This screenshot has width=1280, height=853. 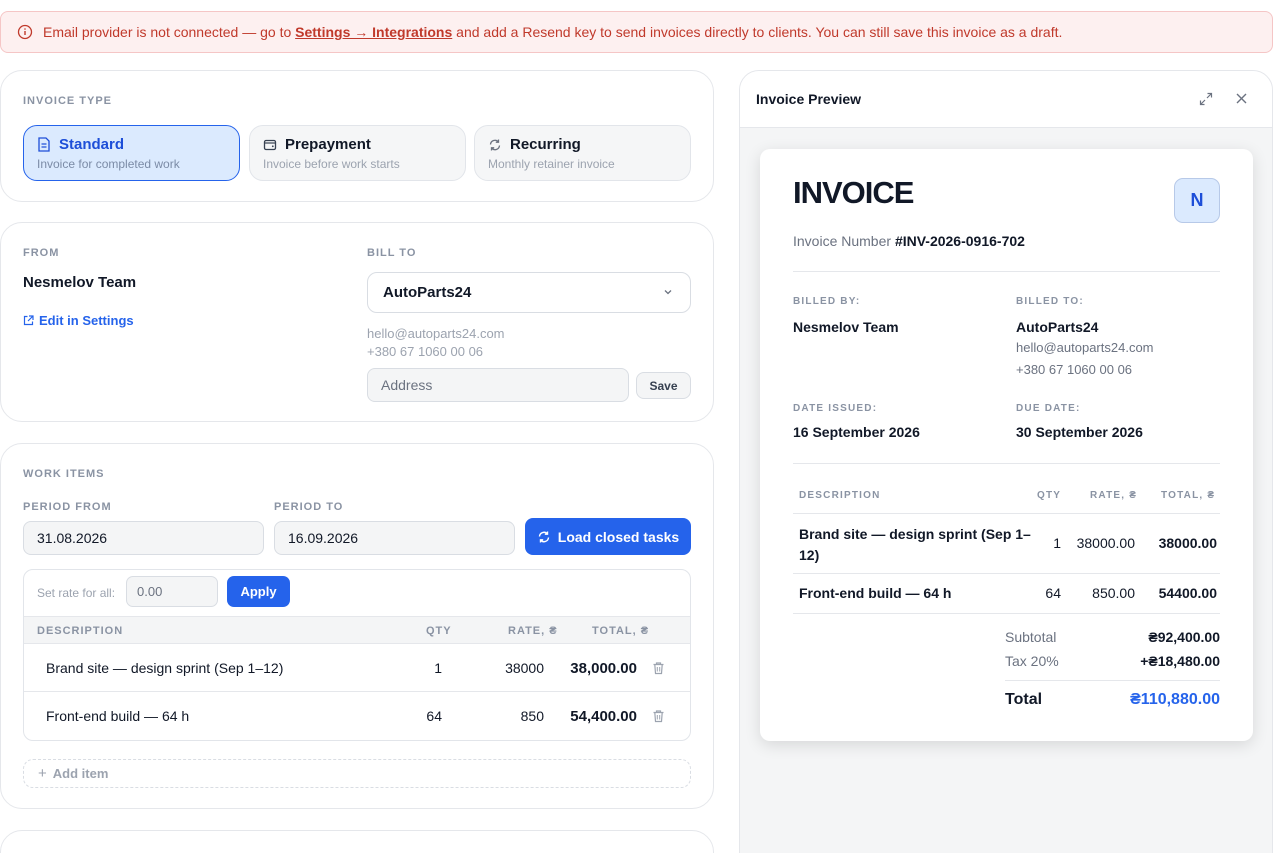 What do you see at coordinates (131, 153) in the screenshot?
I see `invoice-type-standard: Standard Invoice for completed work` at bounding box center [131, 153].